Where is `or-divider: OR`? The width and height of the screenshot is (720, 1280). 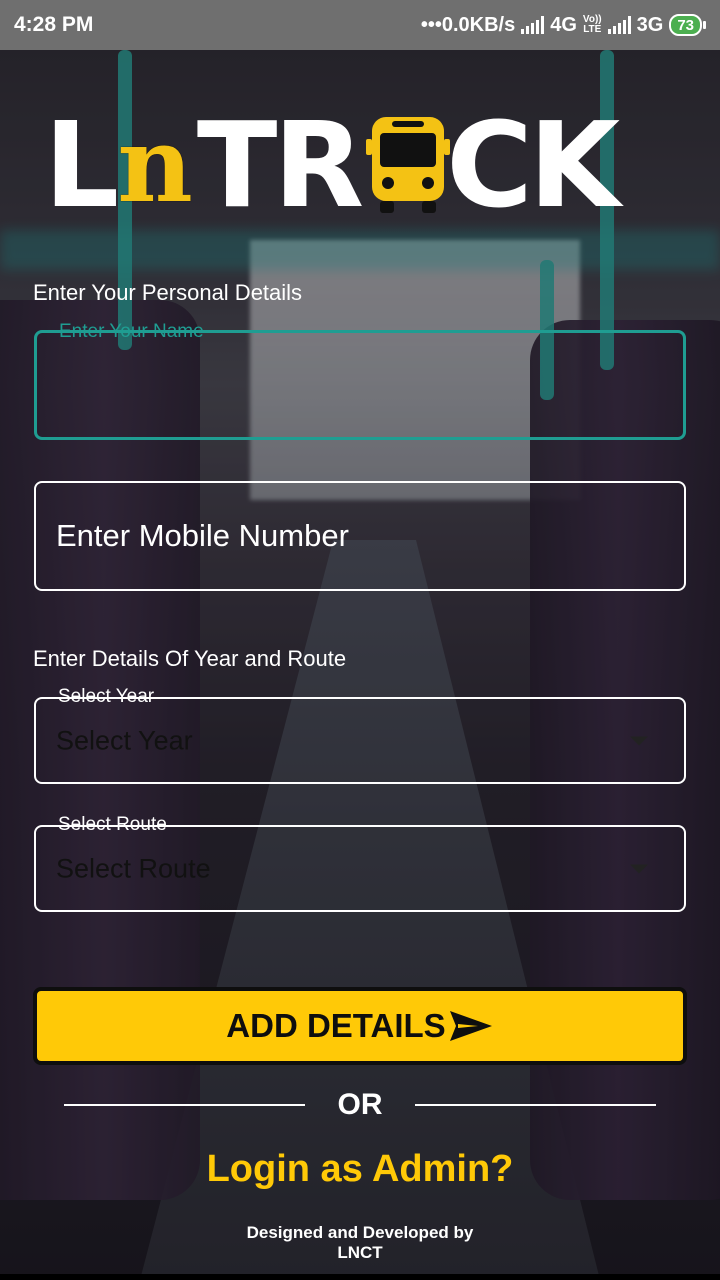
or-divider: OR is located at coordinates (360, 1105).